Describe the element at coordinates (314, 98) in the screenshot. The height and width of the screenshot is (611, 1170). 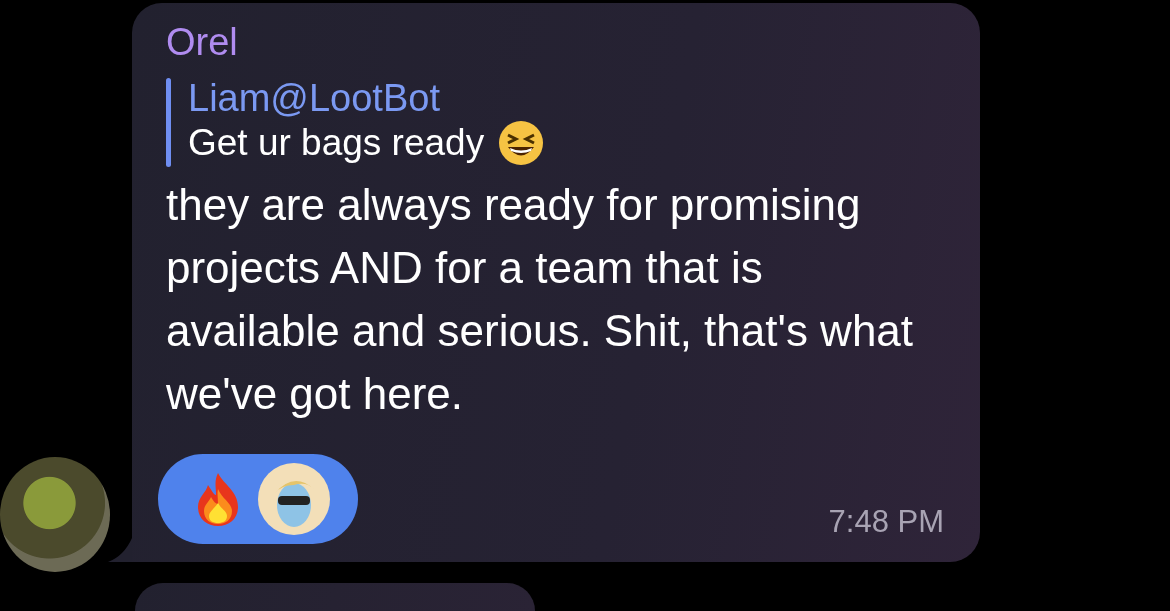
I see `reply-author: Liam@LootBot` at that location.